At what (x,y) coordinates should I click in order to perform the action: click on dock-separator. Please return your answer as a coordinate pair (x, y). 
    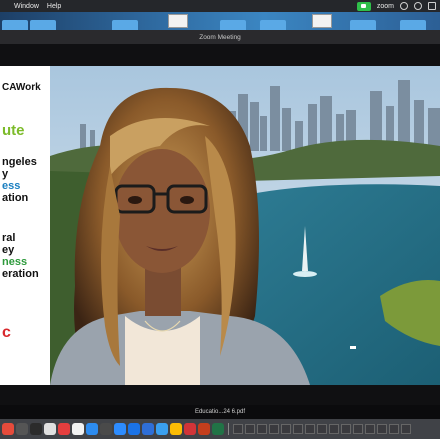
    Looking at the image, I should click on (228, 429).